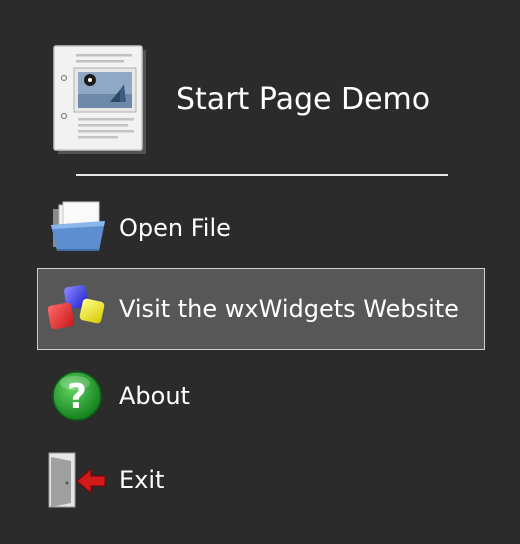  I want to click on document-image-icon, so click(99, 99).